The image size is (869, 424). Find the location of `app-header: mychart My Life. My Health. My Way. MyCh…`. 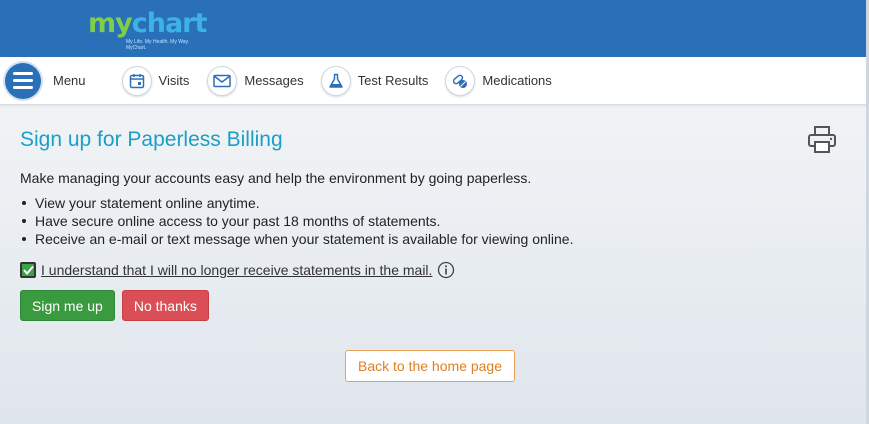

app-header: mychart My Life. My Health. My Way. MyCh… is located at coordinates (434, 28).